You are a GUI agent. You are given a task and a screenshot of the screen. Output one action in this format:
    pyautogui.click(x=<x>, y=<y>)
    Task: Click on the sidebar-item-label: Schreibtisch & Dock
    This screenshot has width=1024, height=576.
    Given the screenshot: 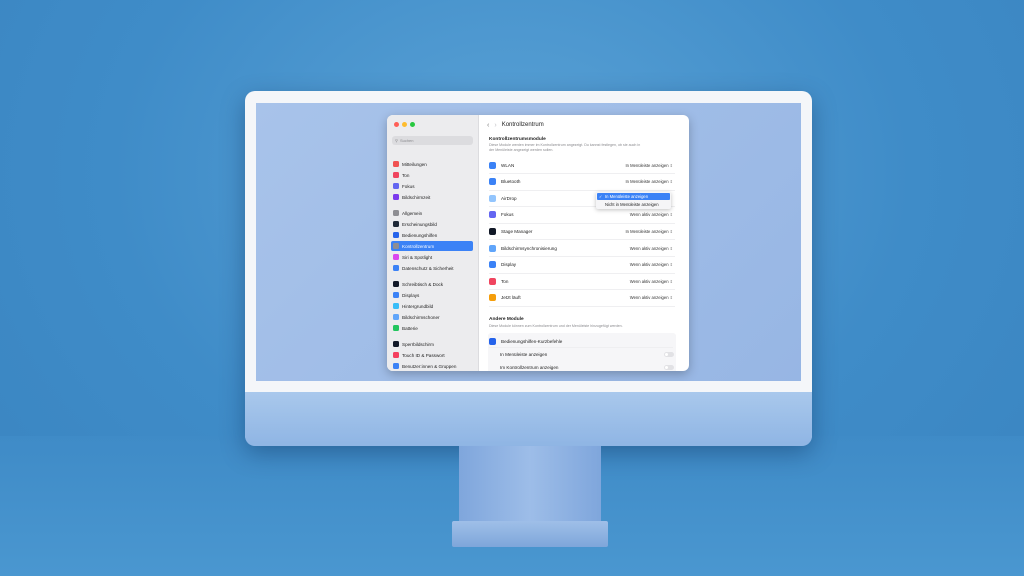 What is the action you would take?
    pyautogui.click(x=423, y=284)
    